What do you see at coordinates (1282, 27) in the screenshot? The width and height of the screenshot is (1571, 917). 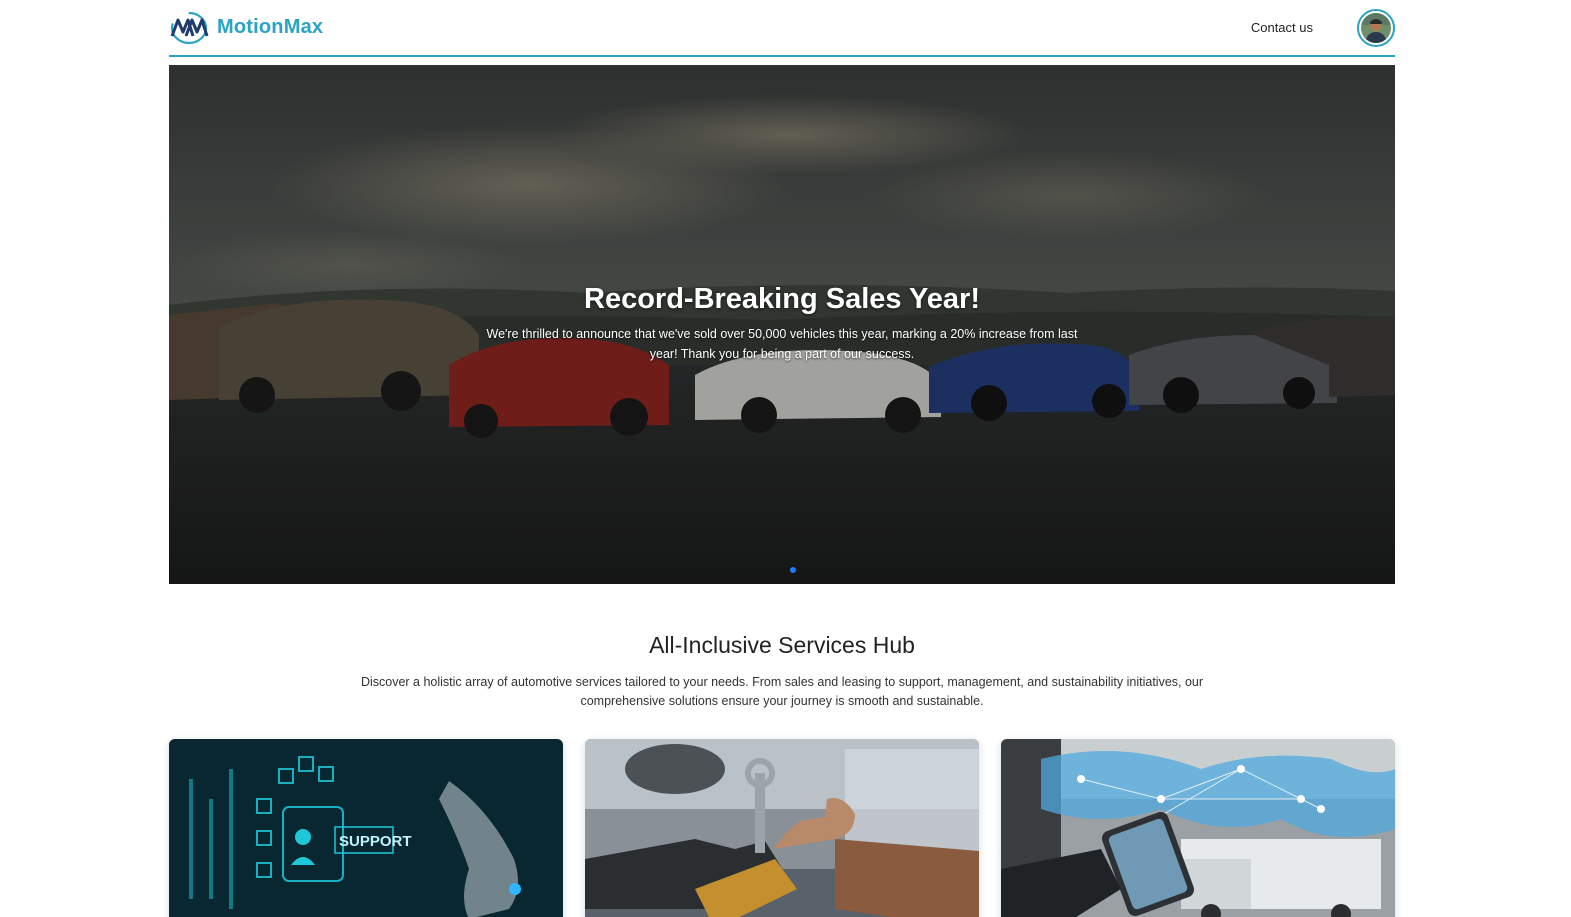 I see `contact-us-link: Contact us` at bounding box center [1282, 27].